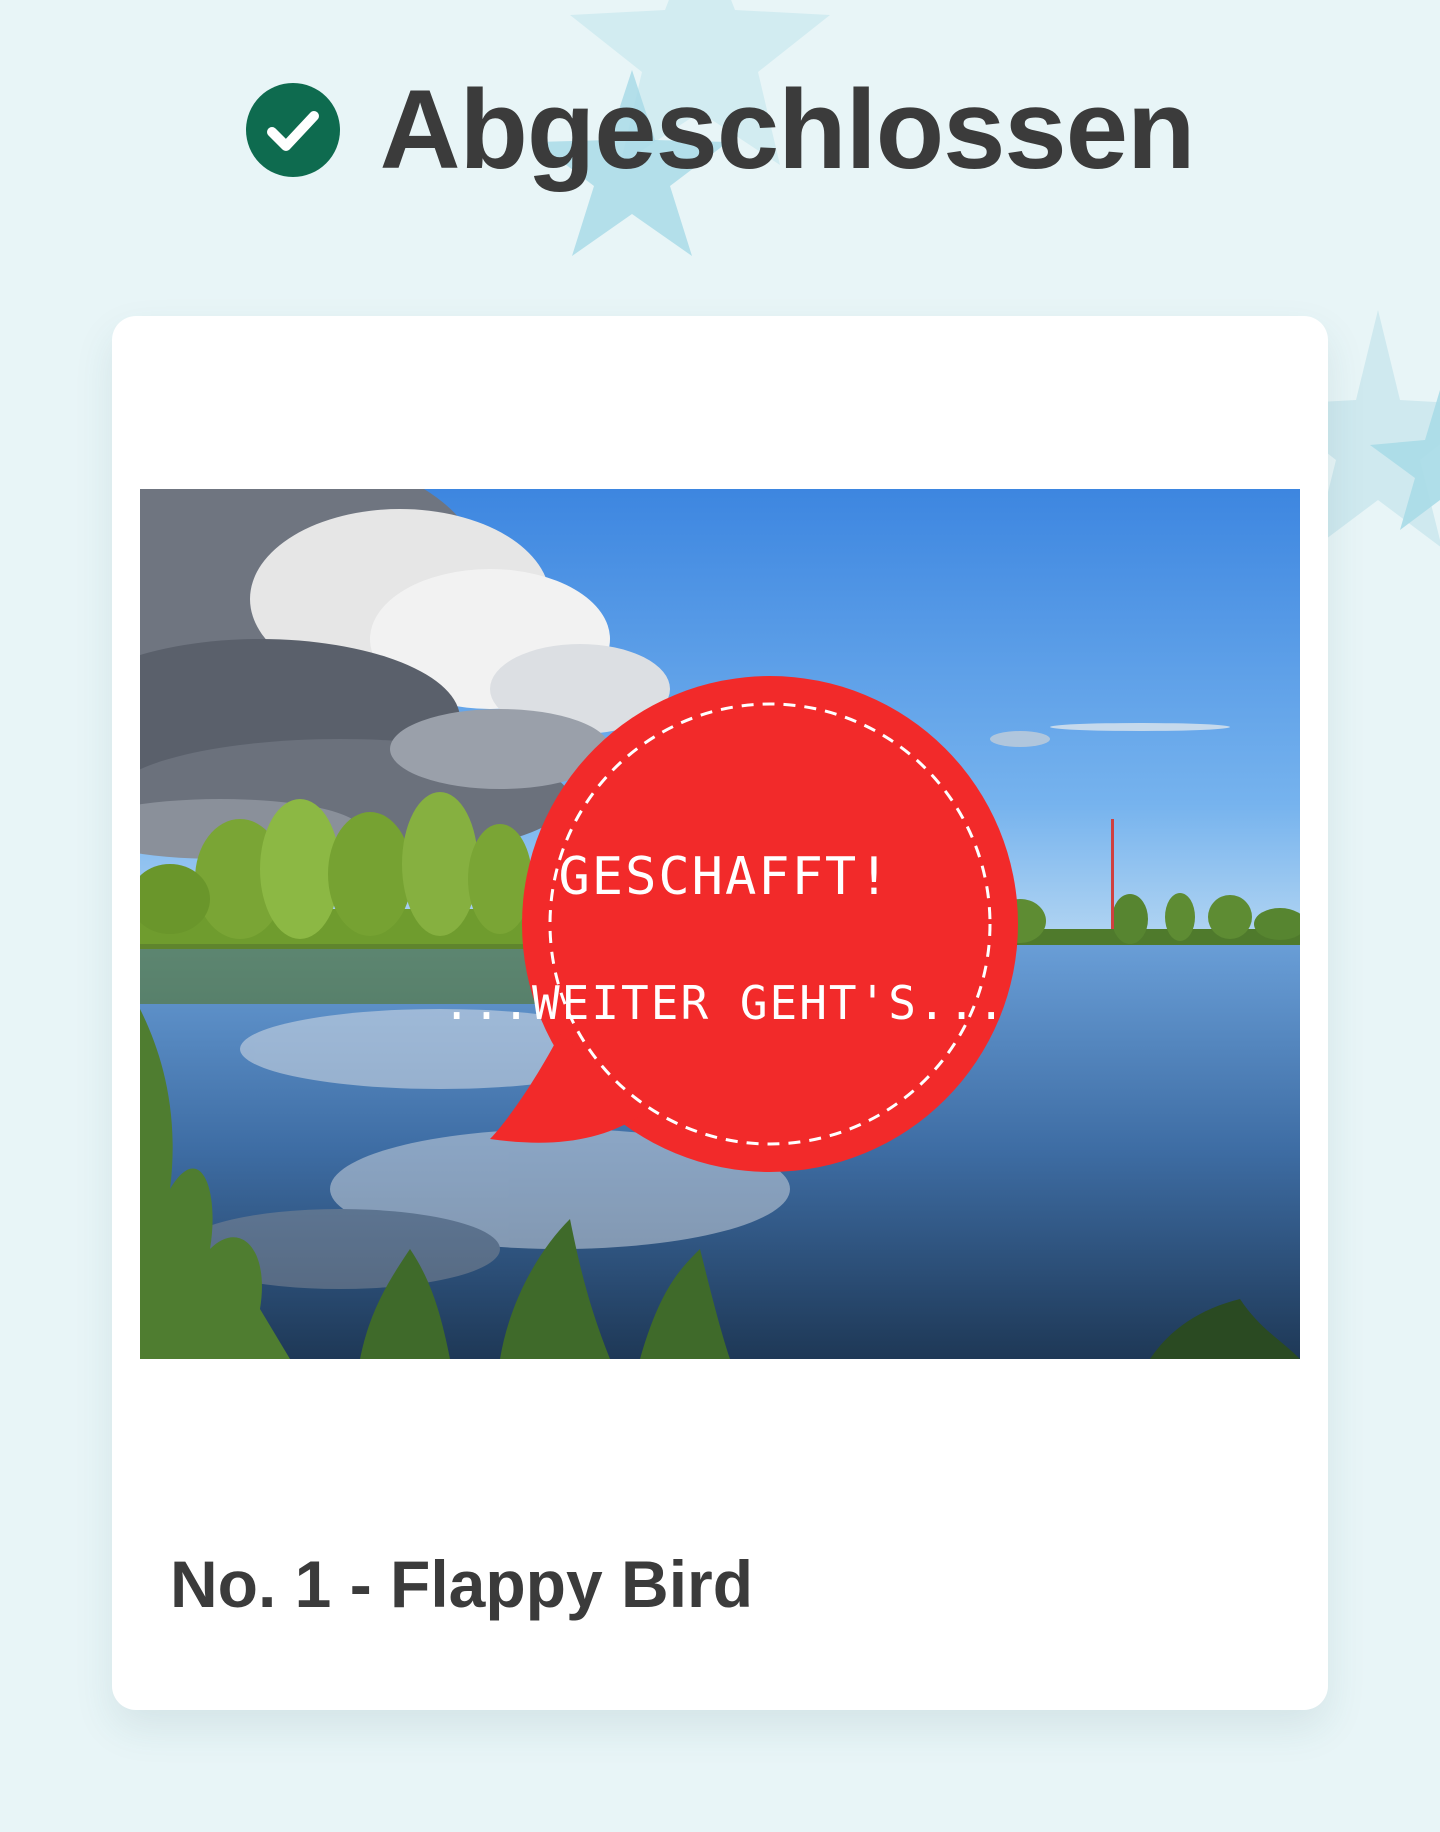 Image resolution: width=1440 pixels, height=1832 pixels. I want to click on completion-header: Abgeschlossen, so click(720, 130).